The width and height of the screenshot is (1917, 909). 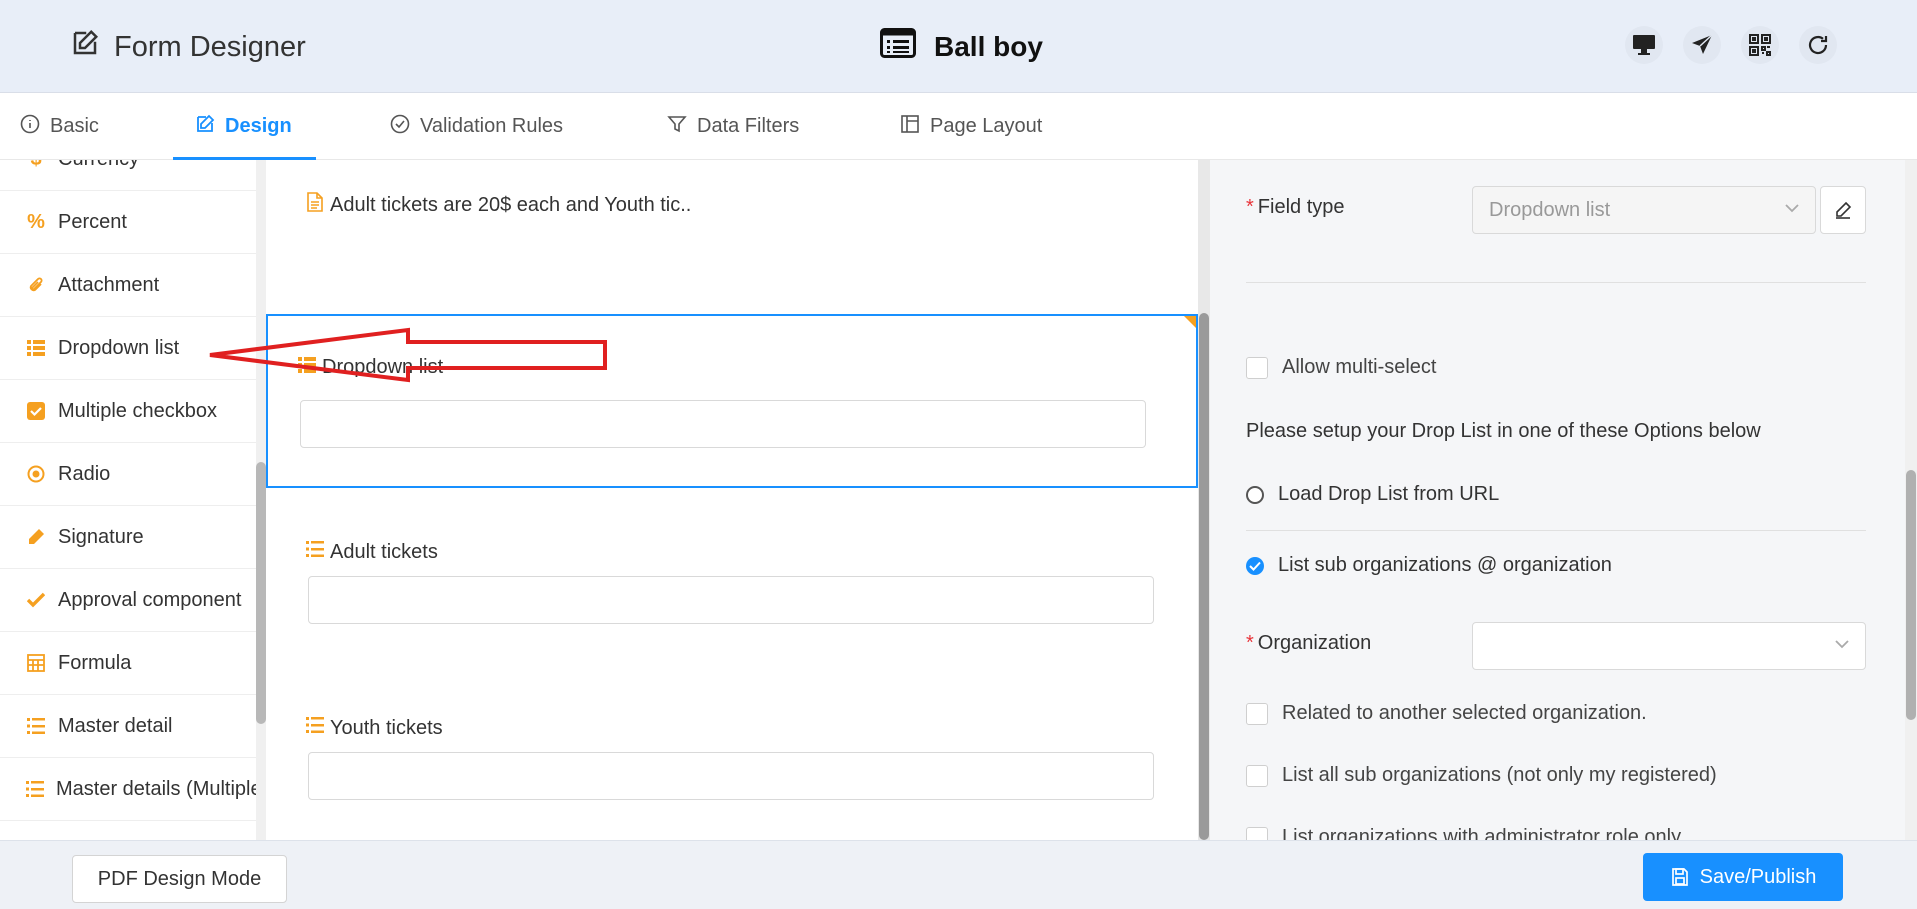 I want to click on radio-icon, so click(x=36, y=474).